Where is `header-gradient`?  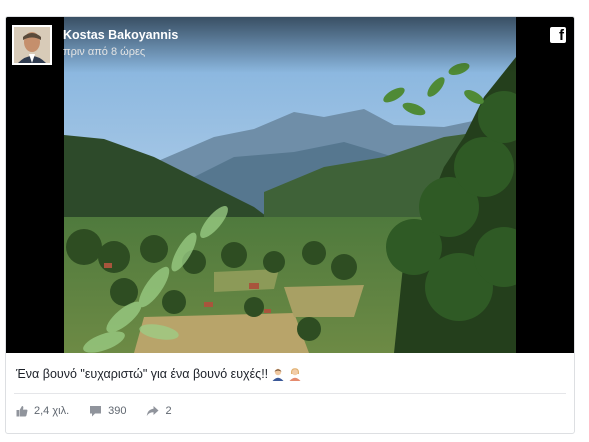 header-gradient is located at coordinates (290, 45).